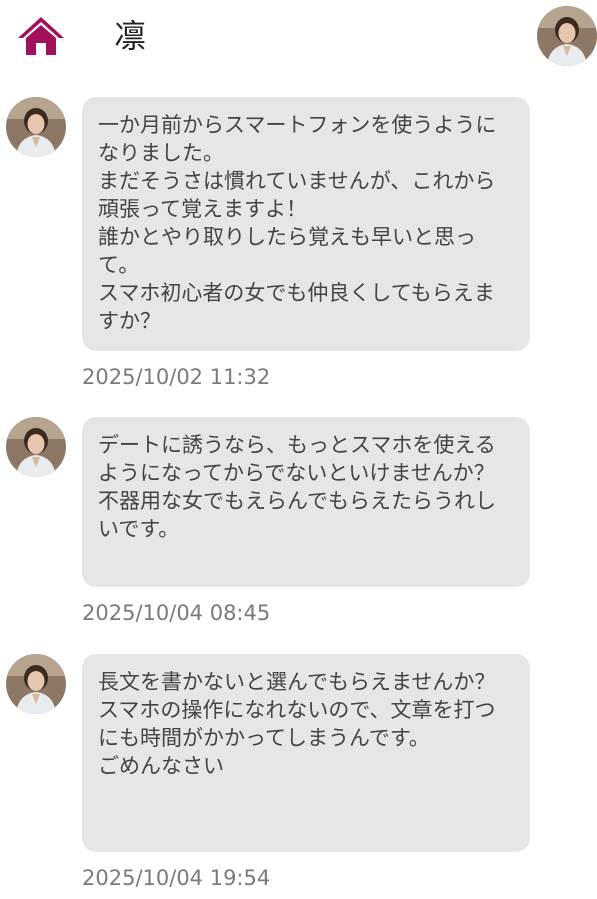 This screenshot has width=597, height=899. Describe the element at coordinates (130, 36) in the screenshot. I see `page-title: 凛` at that location.